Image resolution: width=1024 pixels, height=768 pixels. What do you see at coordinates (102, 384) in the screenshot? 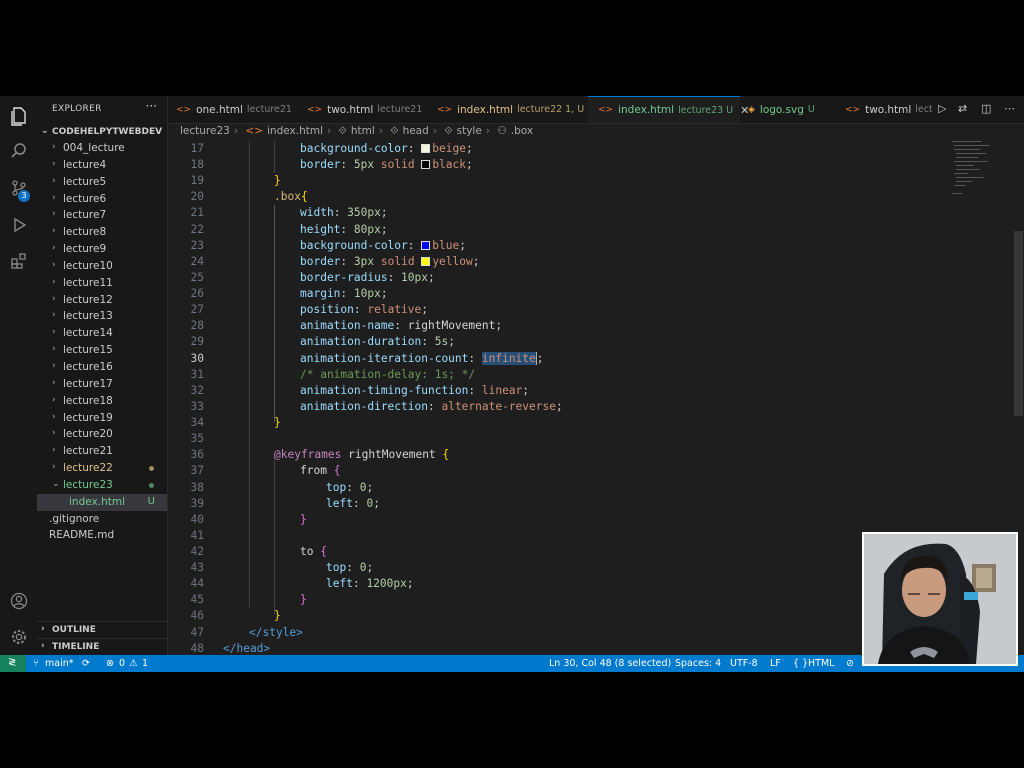
I see `folder-lecture17: › lecture17` at bounding box center [102, 384].